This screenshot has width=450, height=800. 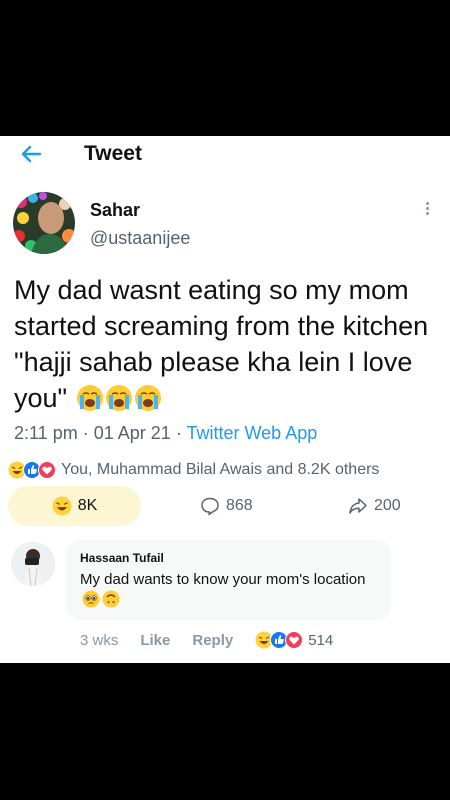 I want to click on reply-author-avatar, so click(x=33, y=564).